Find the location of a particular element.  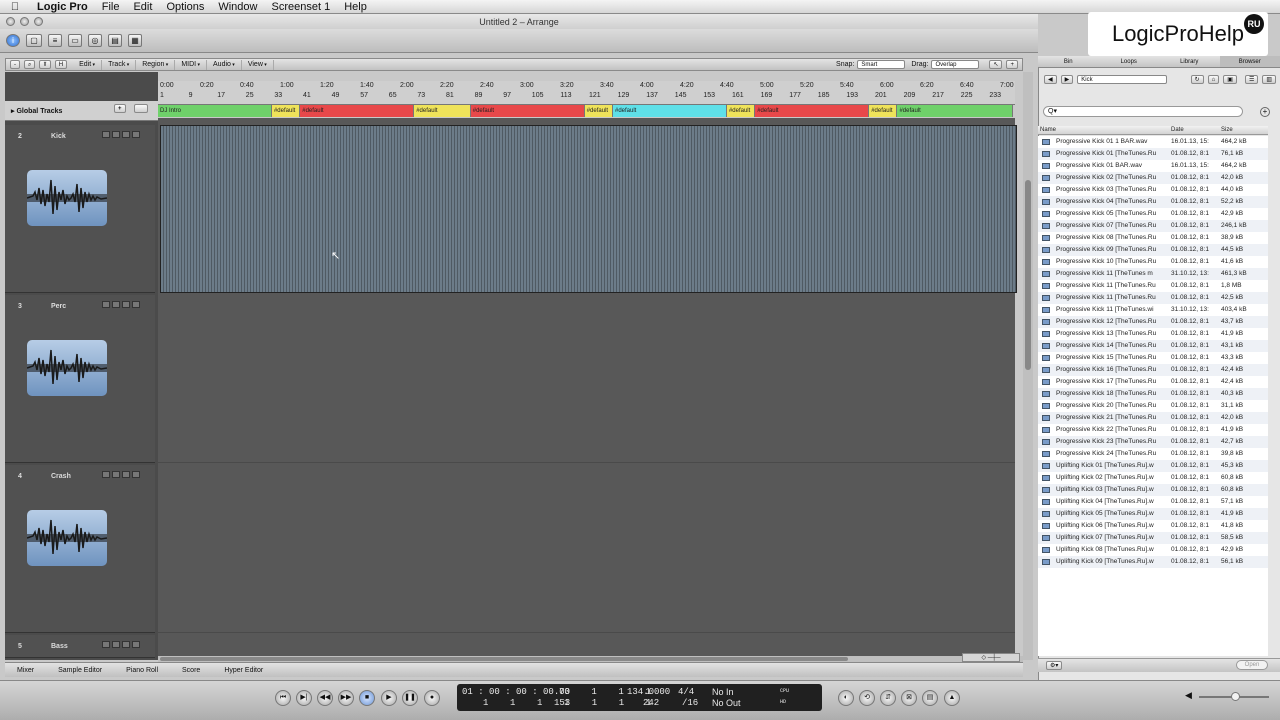

marker-9: #default is located at coordinates (883, 111).